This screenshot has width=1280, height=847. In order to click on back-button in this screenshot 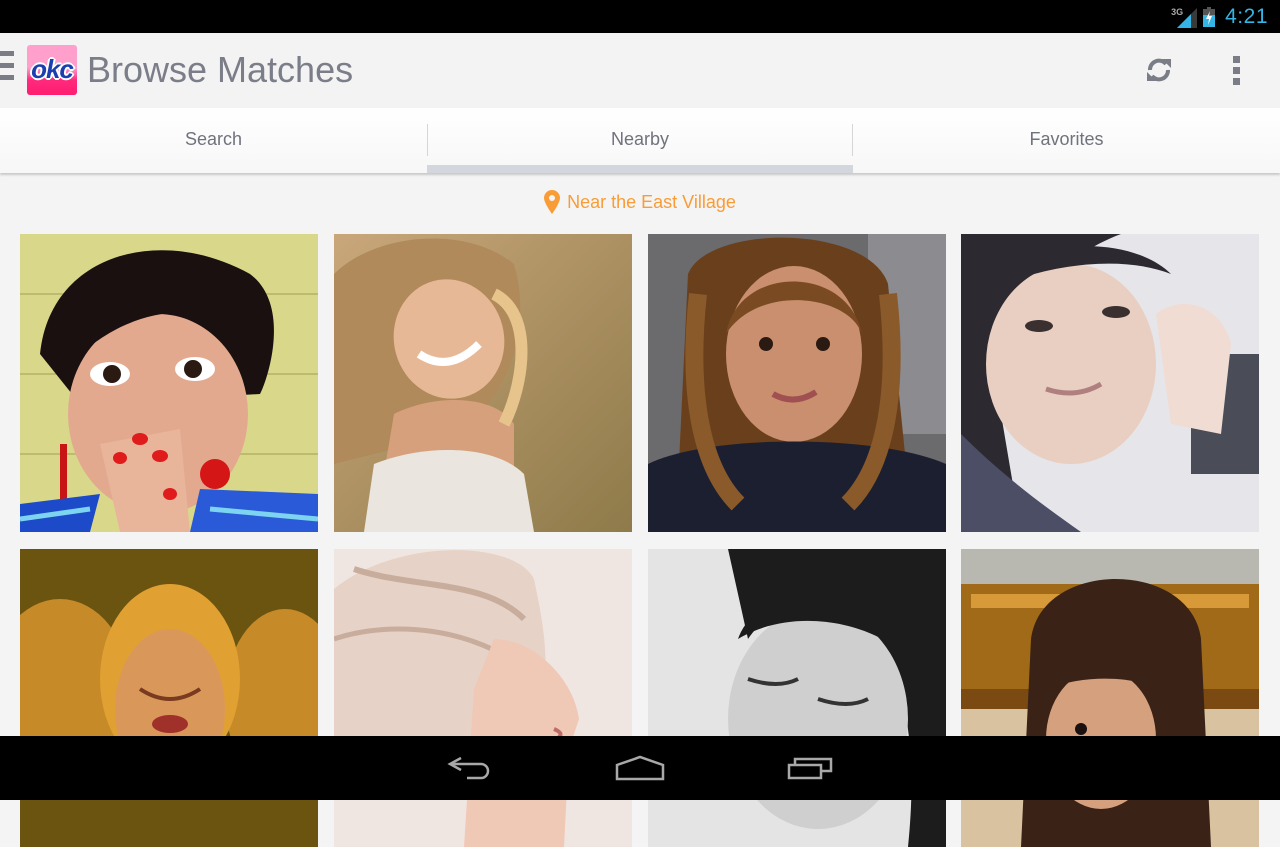, I will do `click(470, 768)`.